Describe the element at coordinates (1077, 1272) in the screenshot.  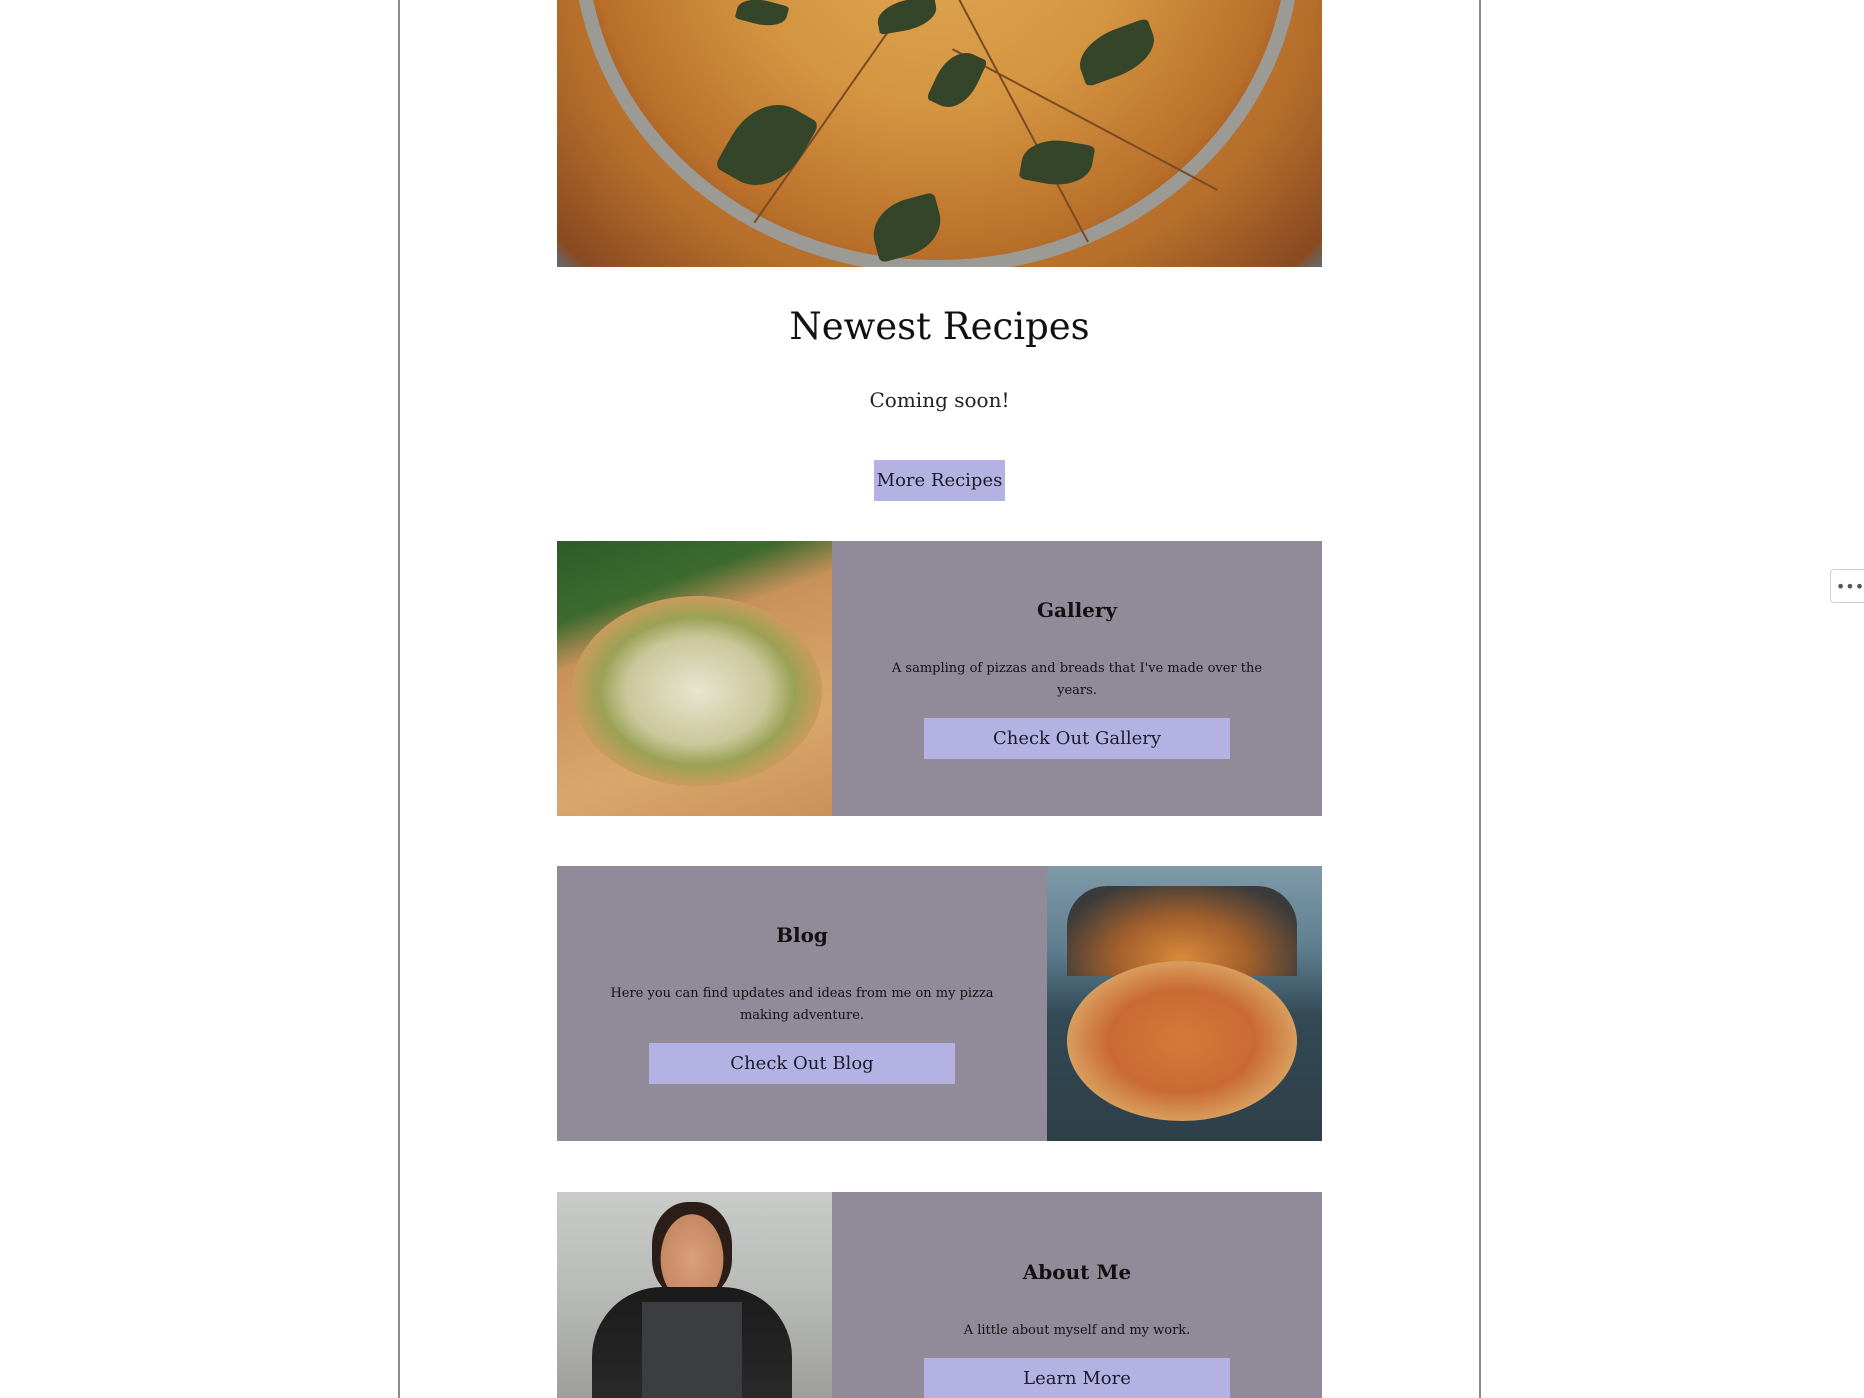
I see `about-title: About Me` at that location.